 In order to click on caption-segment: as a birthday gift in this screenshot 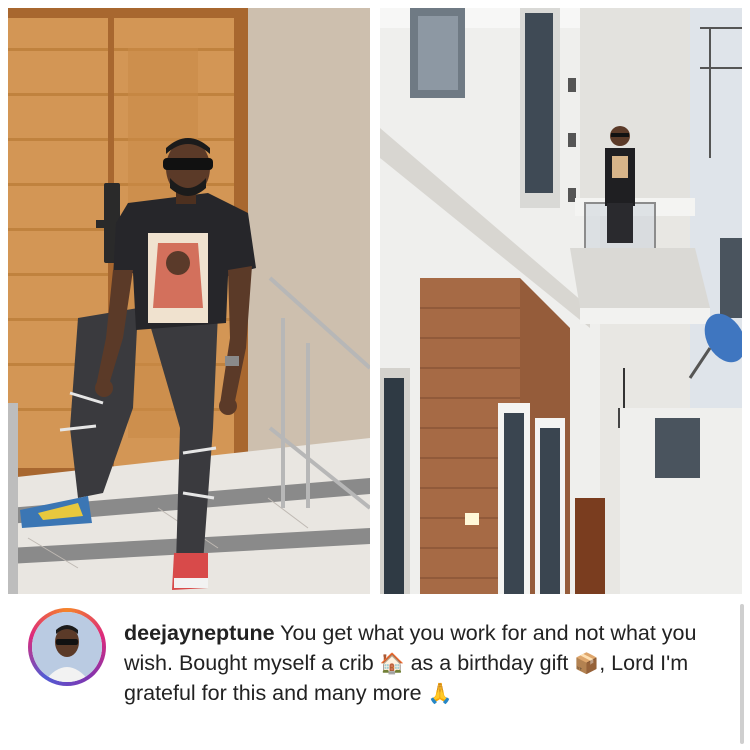, I will do `click(489, 663)`.